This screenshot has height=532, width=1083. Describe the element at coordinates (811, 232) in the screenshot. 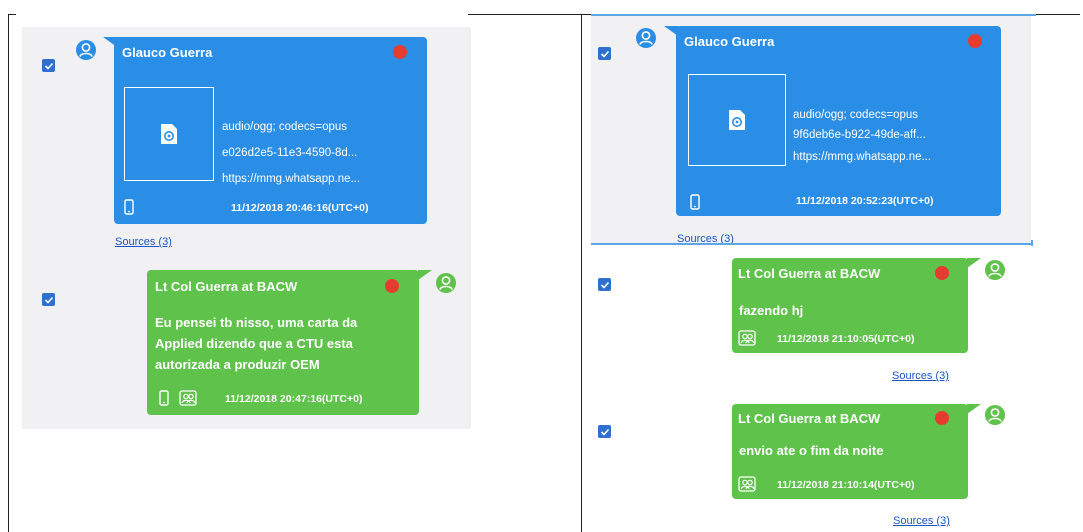

I see `sources-clip: Sources (3)` at that location.